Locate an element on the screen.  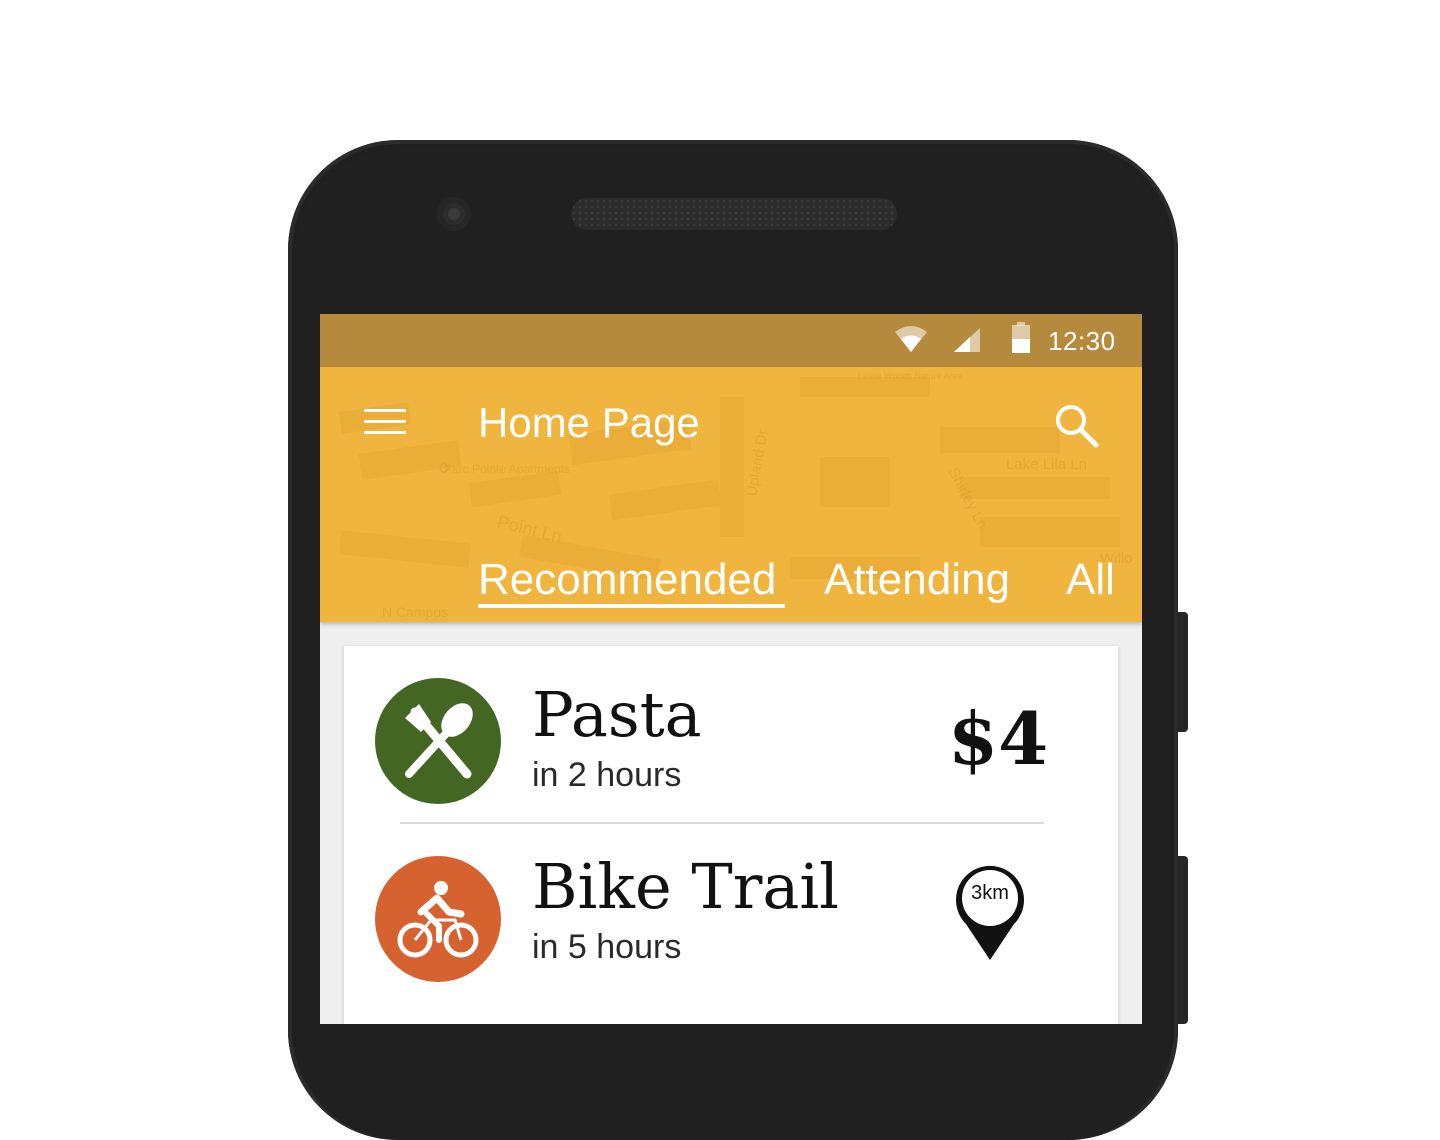
event-time: in 5 hours is located at coordinates (607, 947).